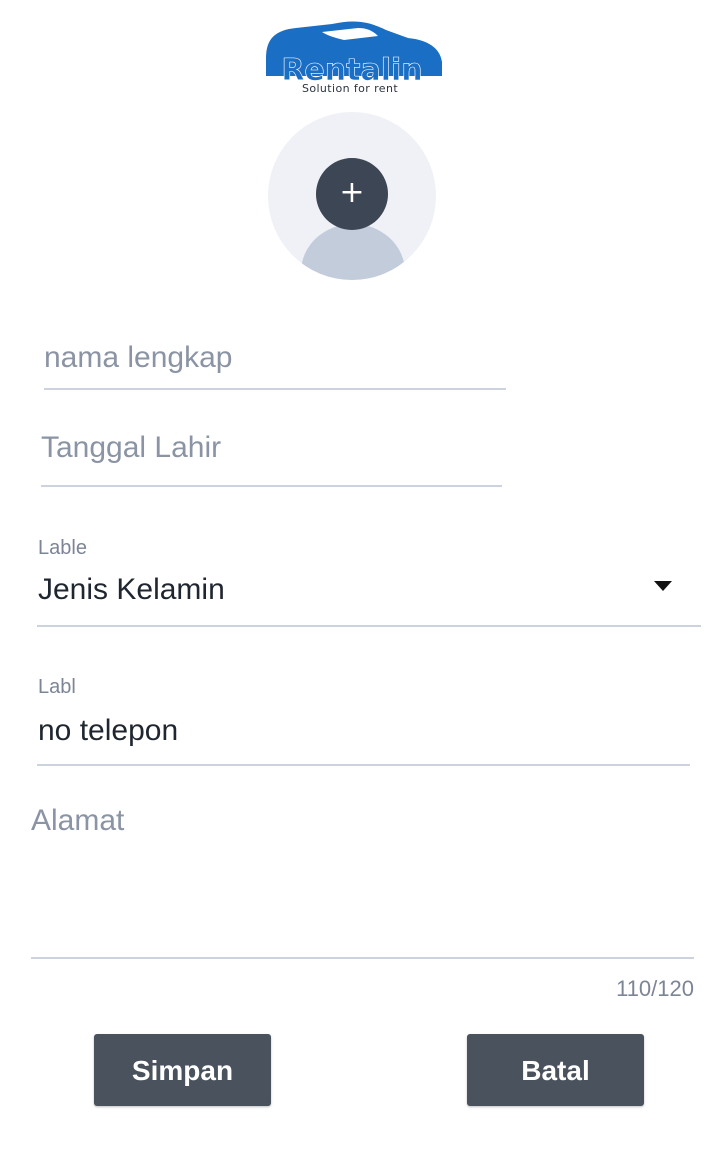 This screenshot has width=726, height=1176. Describe the element at coordinates (275, 358) in the screenshot. I see `full-name-input` at that location.